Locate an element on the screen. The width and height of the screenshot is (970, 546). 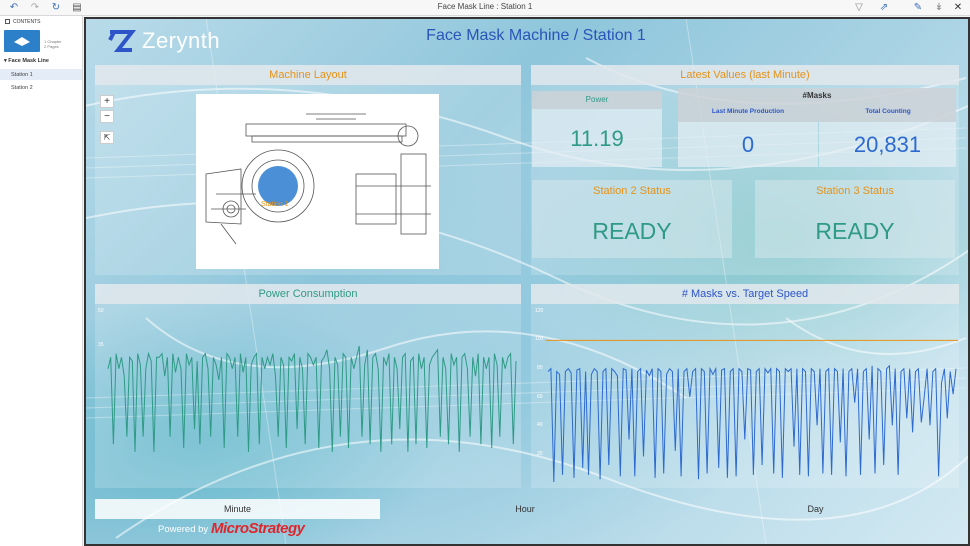
masks-ytick: 40 is located at coordinates (540, 425).